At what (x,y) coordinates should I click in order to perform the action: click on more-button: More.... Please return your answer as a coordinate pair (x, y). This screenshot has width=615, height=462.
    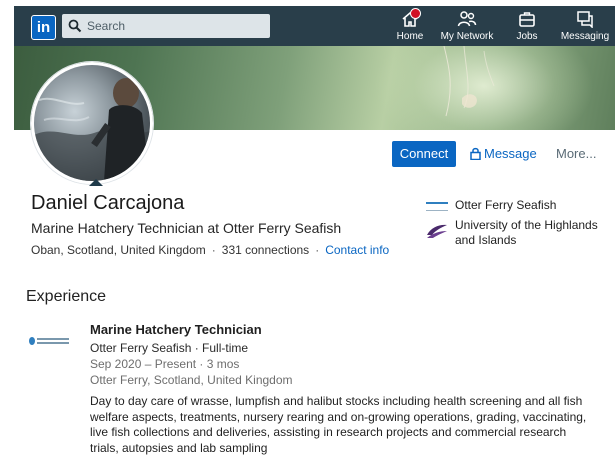
    Looking at the image, I should click on (576, 154).